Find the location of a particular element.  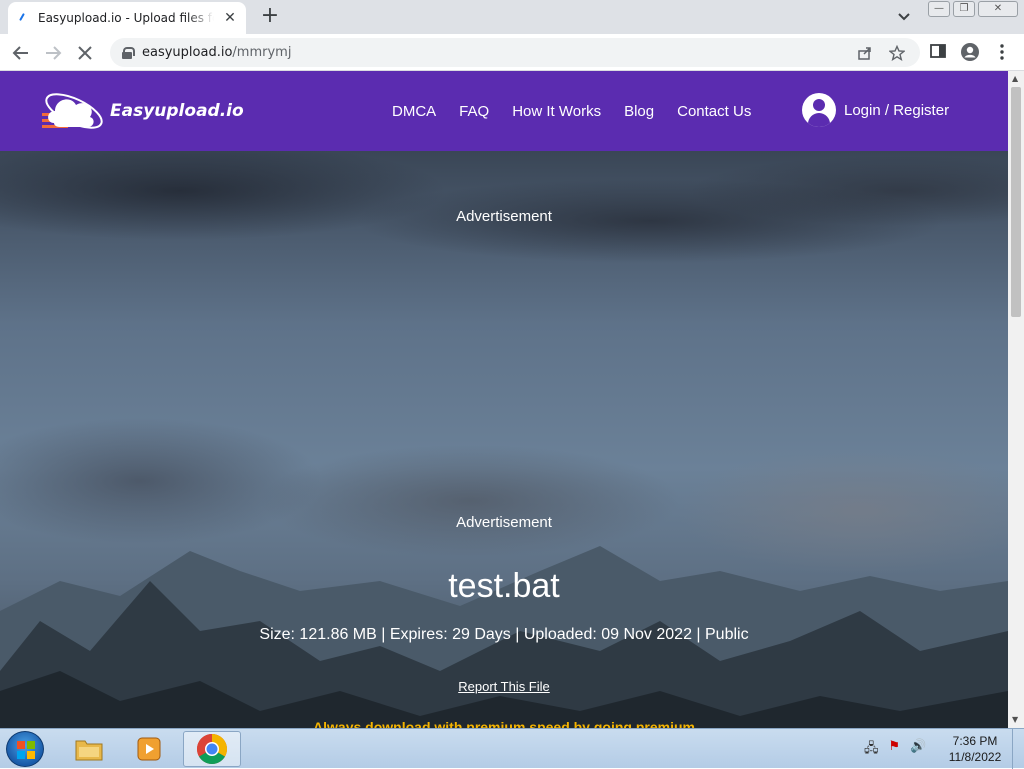

chrome-menu-icon is located at coordinates (1002, 52).